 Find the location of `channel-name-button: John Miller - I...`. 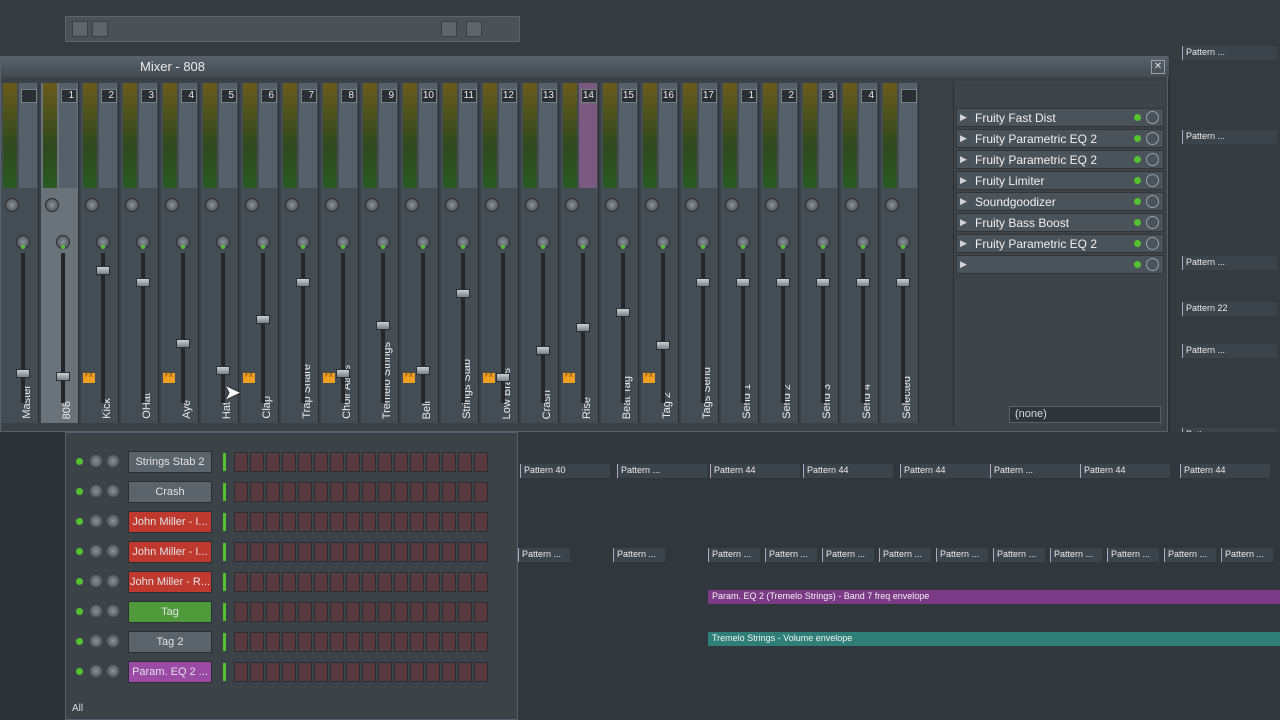

channel-name-button: John Miller - I... is located at coordinates (170, 522).